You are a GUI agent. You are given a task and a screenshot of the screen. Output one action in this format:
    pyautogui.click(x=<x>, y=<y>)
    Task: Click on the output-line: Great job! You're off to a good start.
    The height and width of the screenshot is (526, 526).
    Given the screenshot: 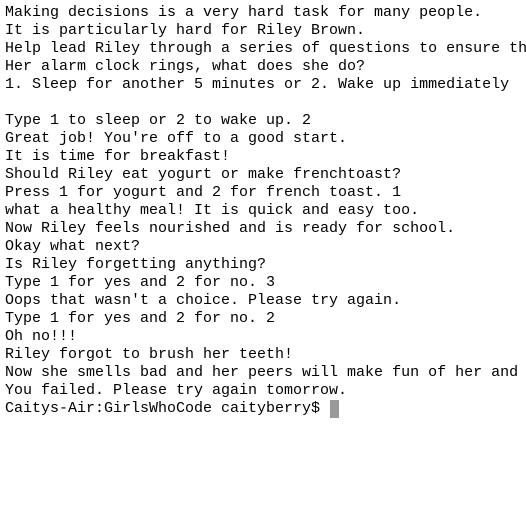 What is the action you would take?
    pyautogui.click(x=176, y=138)
    